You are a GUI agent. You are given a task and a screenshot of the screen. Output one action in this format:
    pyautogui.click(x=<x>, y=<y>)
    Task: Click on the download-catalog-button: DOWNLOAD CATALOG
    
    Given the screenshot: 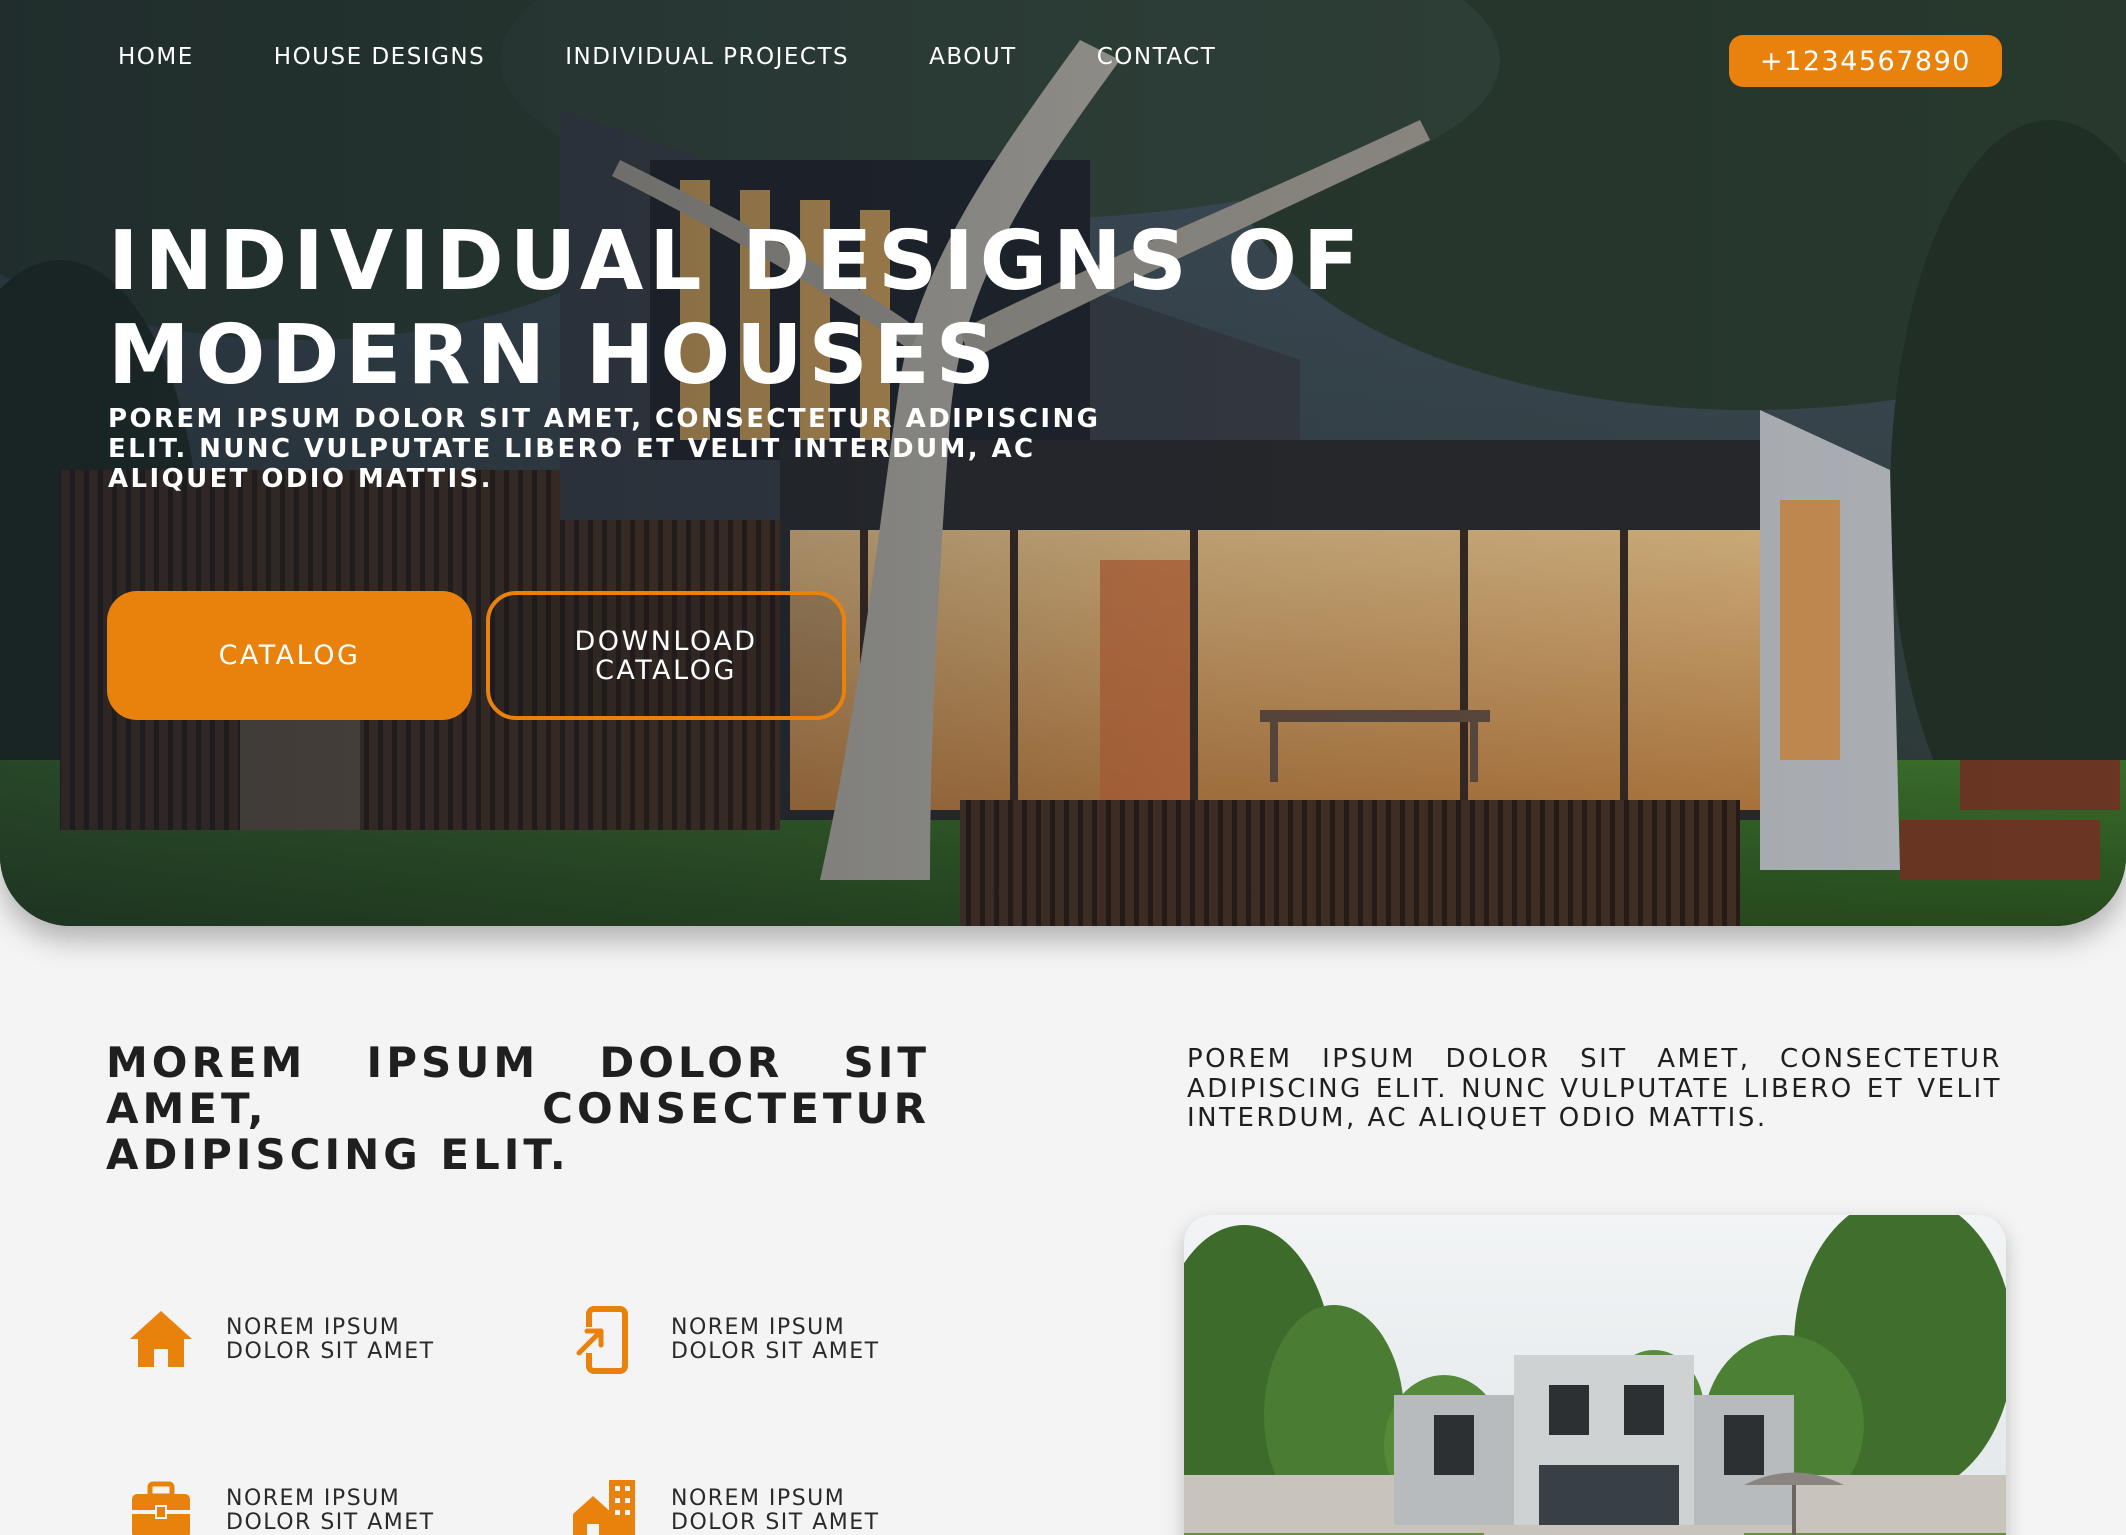 What is the action you would take?
    pyautogui.click(x=666, y=655)
    